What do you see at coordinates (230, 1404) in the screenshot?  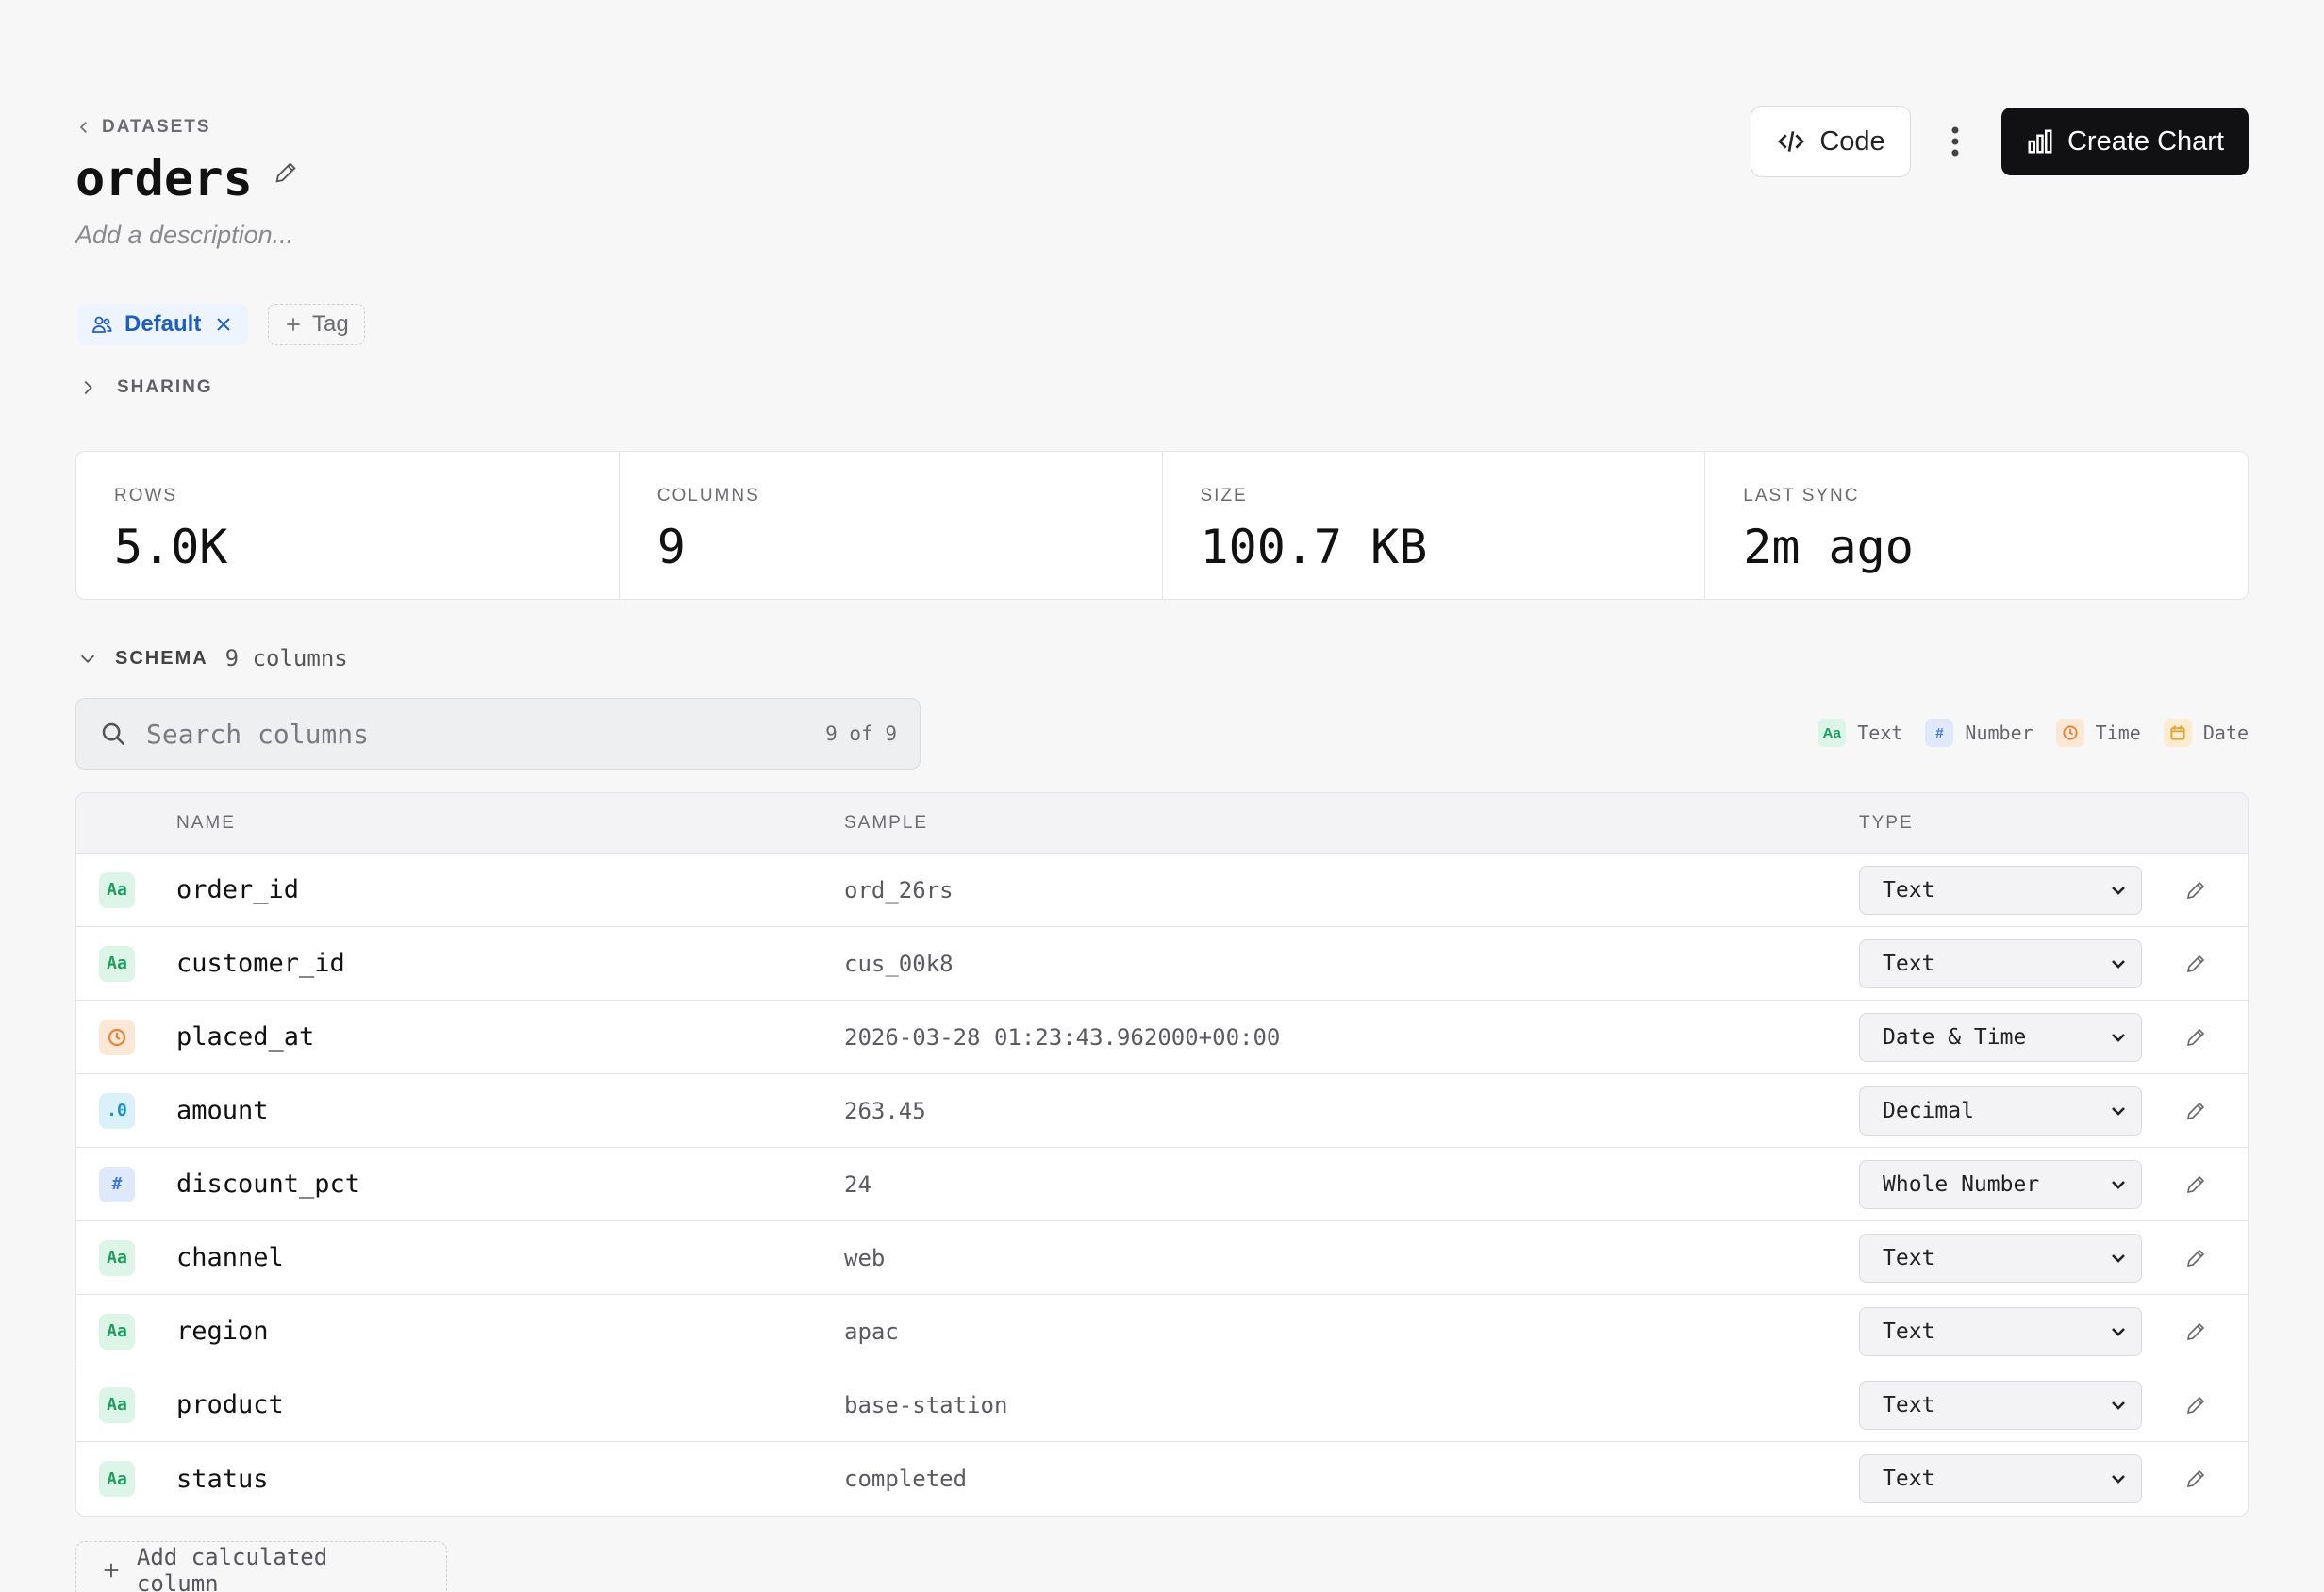 I see `column-name: product` at bounding box center [230, 1404].